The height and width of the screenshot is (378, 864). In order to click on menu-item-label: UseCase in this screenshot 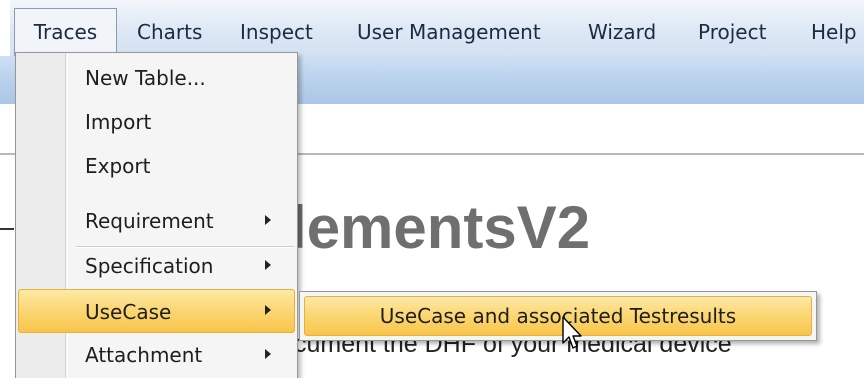, I will do `click(128, 312)`.